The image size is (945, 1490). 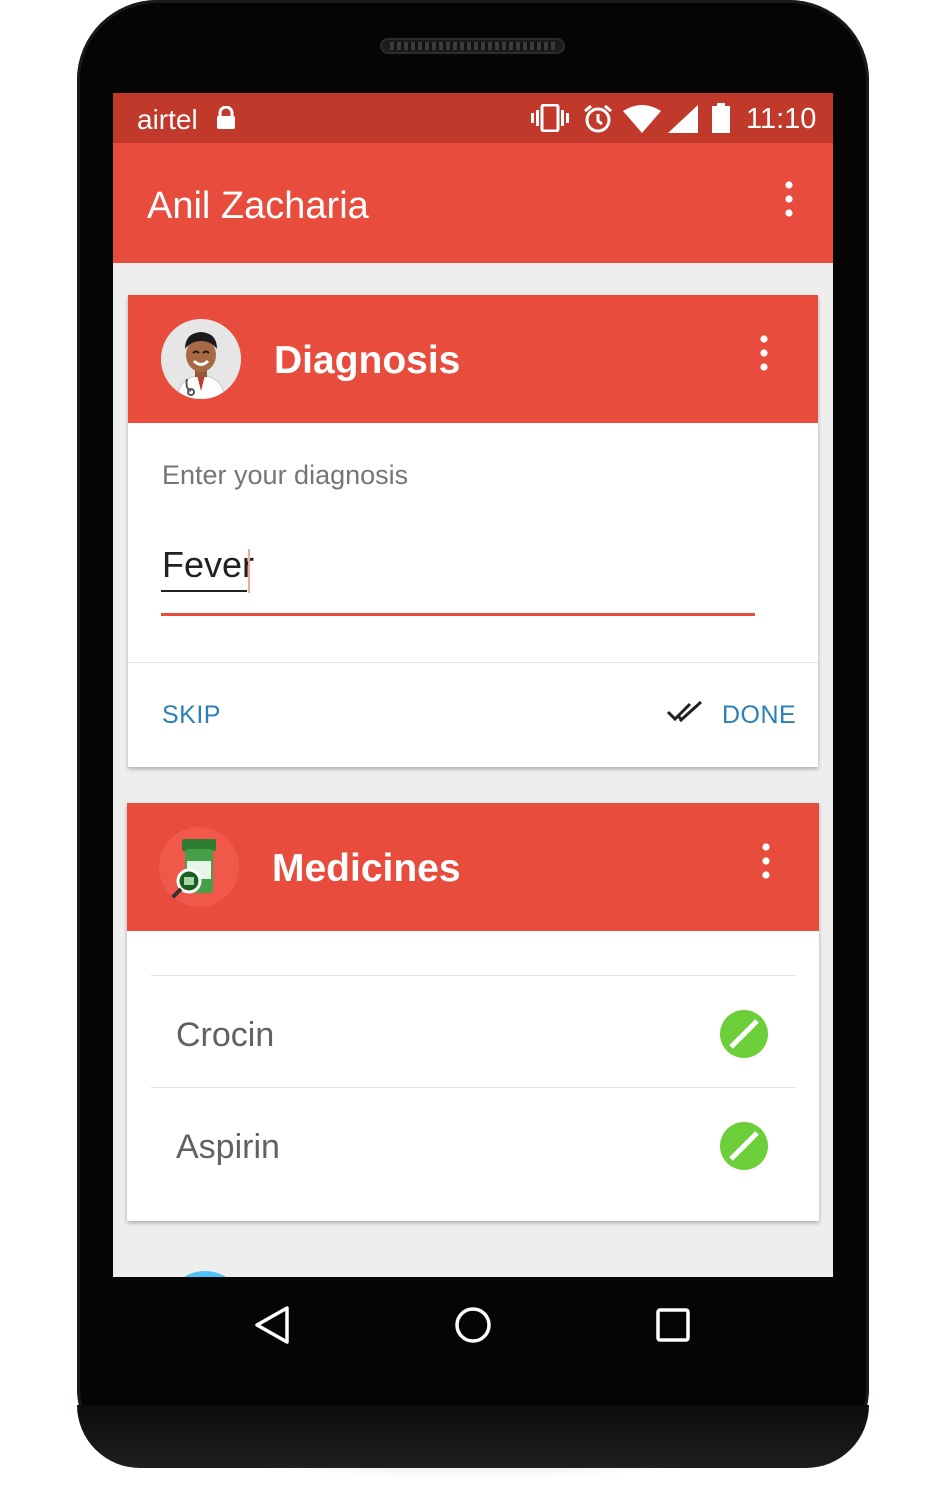 I want to click on earpiece-speaker, so click(x=472, y=46).